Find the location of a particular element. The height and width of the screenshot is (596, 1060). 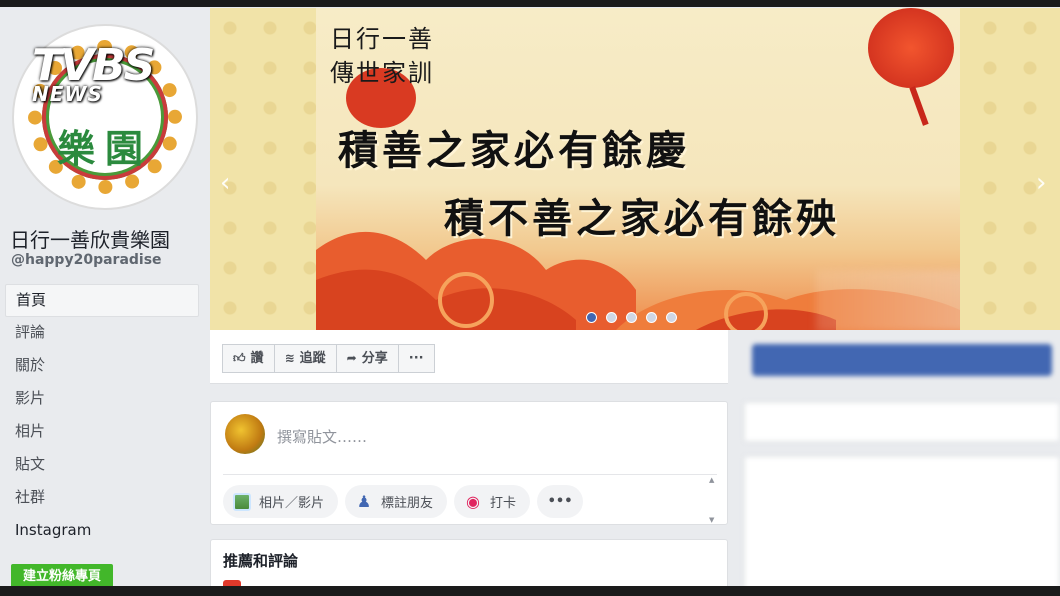

motto-small-line2: 傳世家訓 is located at coordinates (382, 73).